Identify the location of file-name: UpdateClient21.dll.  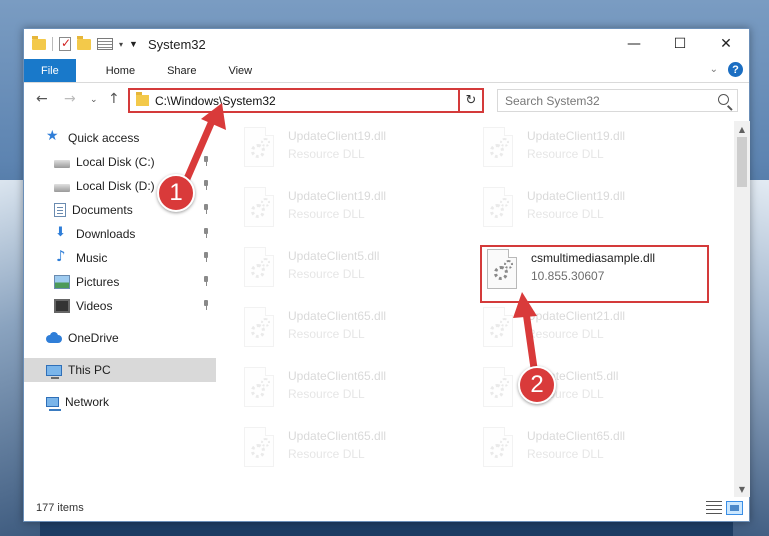
(576, 316).